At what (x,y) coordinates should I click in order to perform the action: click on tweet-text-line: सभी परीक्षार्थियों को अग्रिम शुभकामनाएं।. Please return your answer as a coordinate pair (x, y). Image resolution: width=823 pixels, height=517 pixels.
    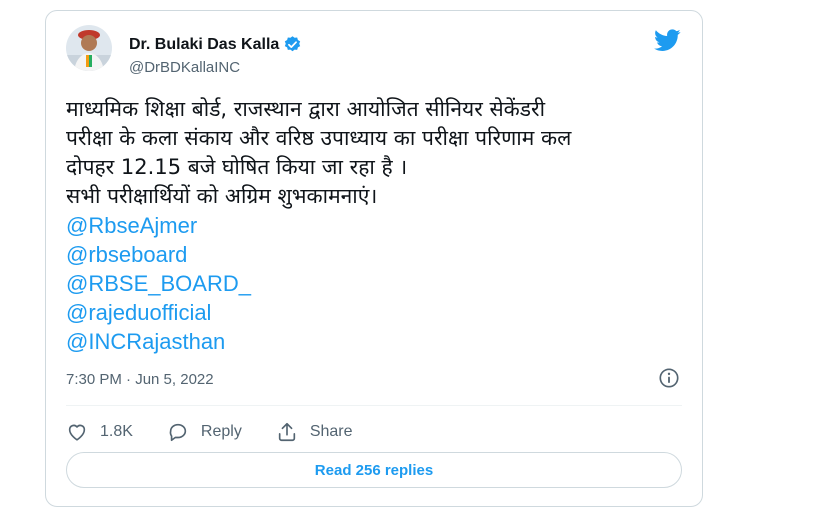
    Looking at the image, I should click on (222, 196).